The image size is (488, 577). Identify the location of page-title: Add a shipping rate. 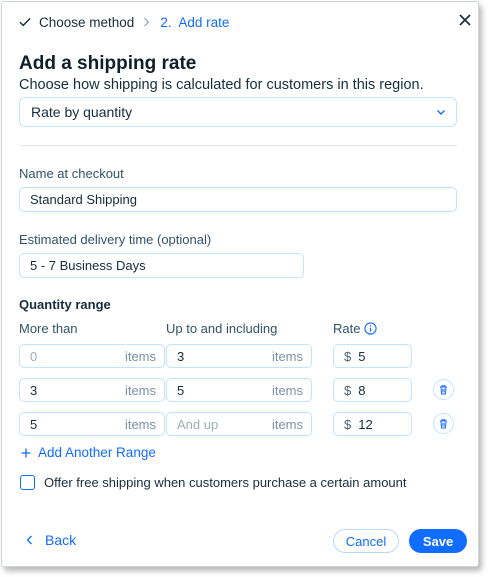
(108, 63).